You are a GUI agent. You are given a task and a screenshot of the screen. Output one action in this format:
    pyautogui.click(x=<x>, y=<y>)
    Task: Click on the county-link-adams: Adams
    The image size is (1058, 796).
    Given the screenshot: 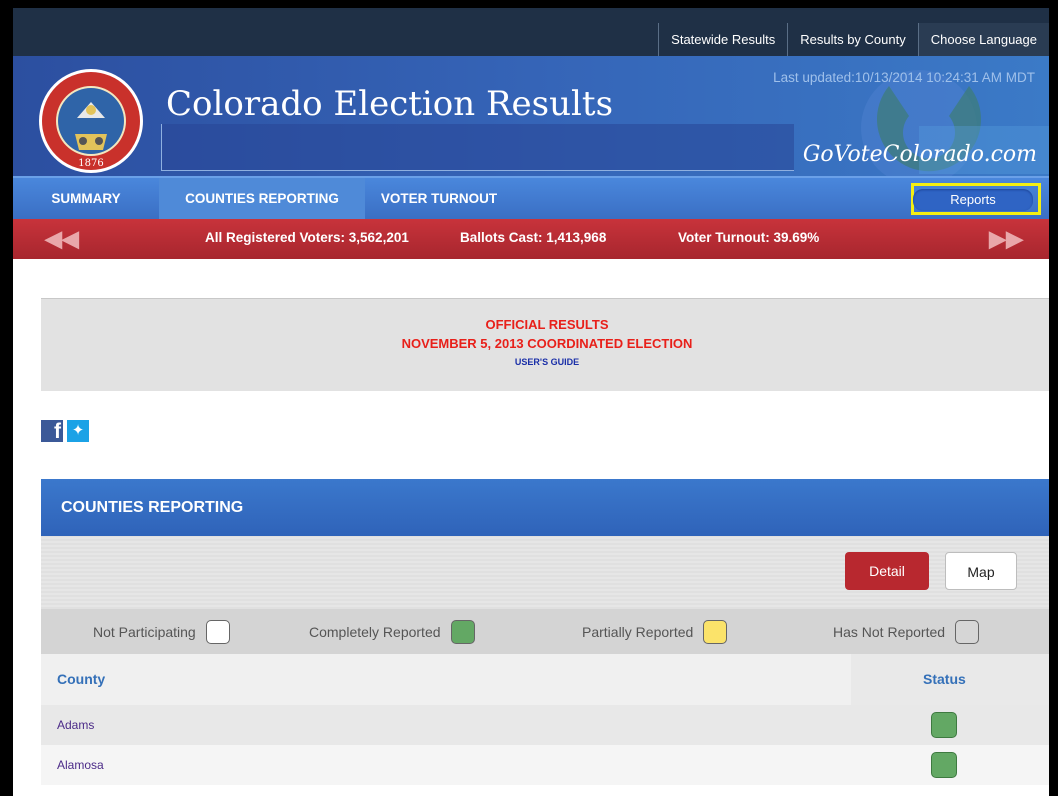 What is the action you would take?
    pyautogui.click(x=75, y=725)
    